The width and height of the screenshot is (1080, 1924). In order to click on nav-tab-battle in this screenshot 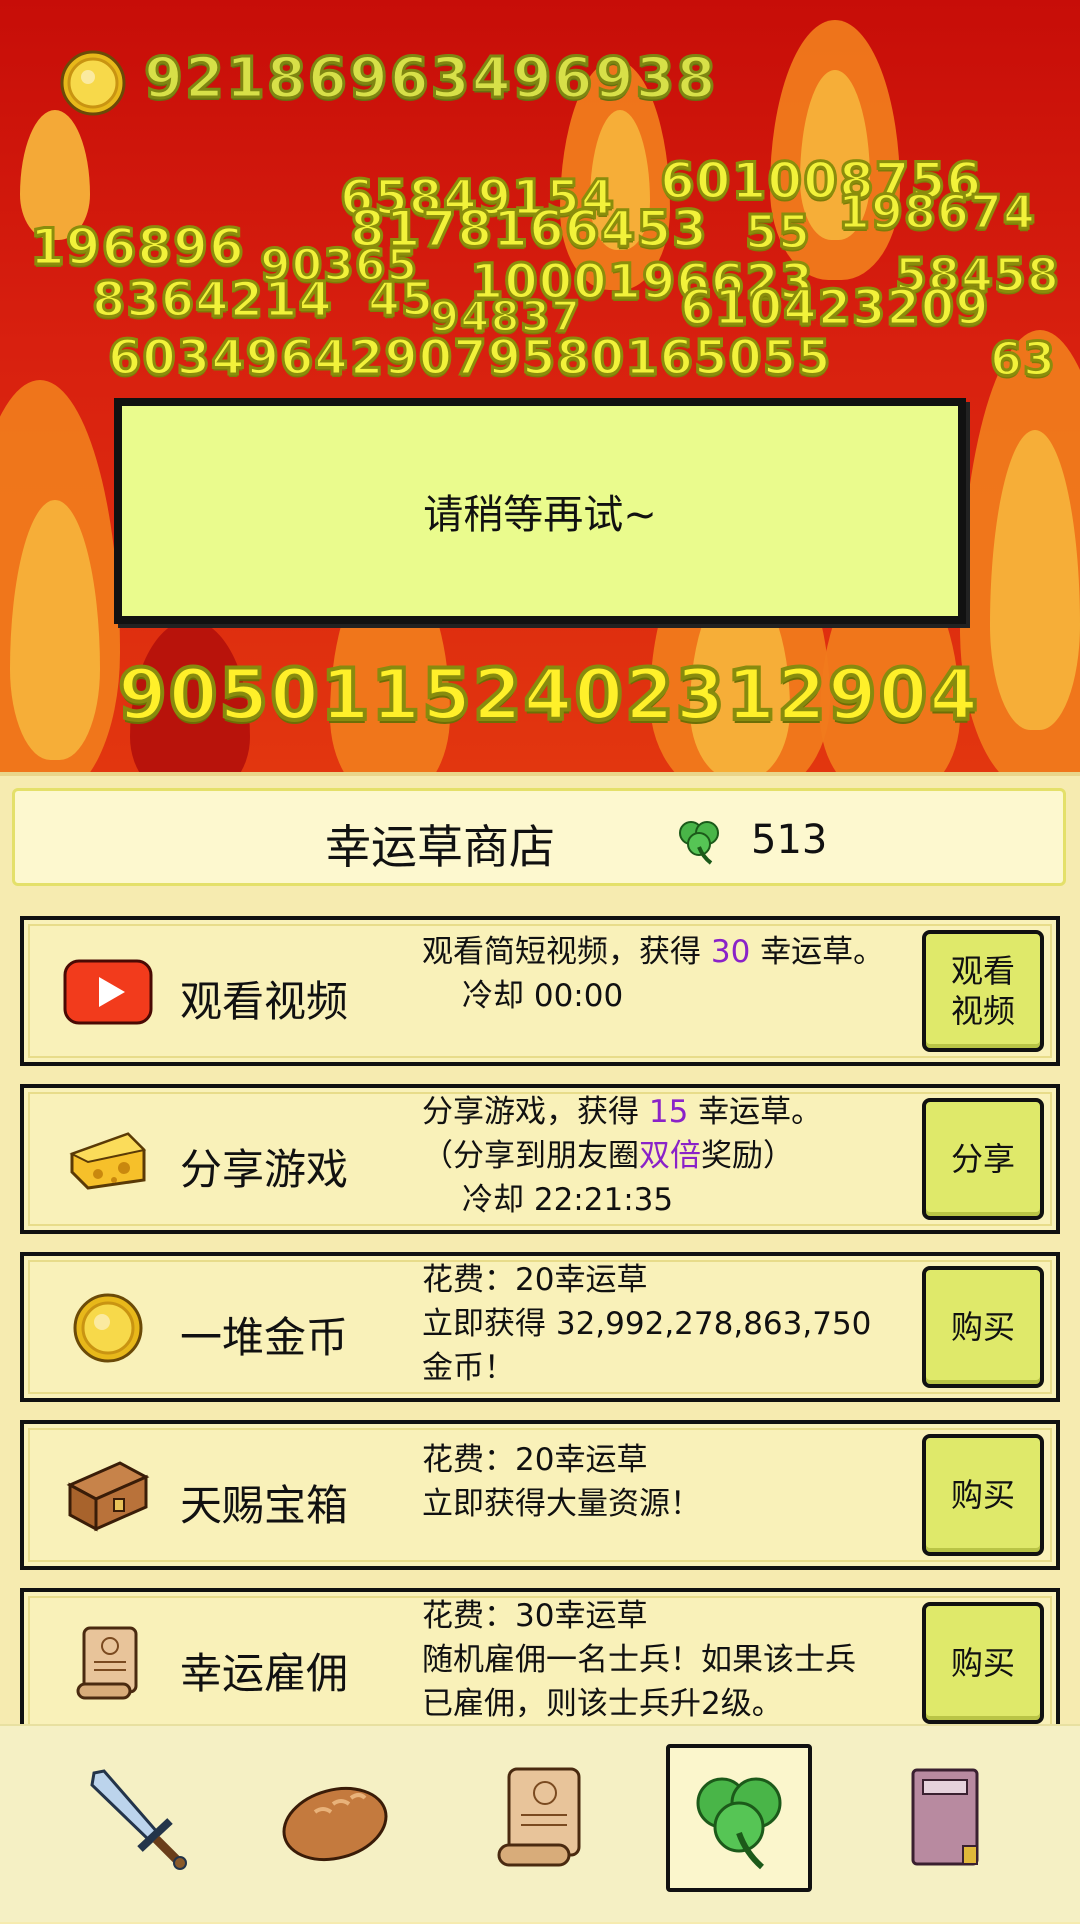, I will do `click(135, 1818)`.